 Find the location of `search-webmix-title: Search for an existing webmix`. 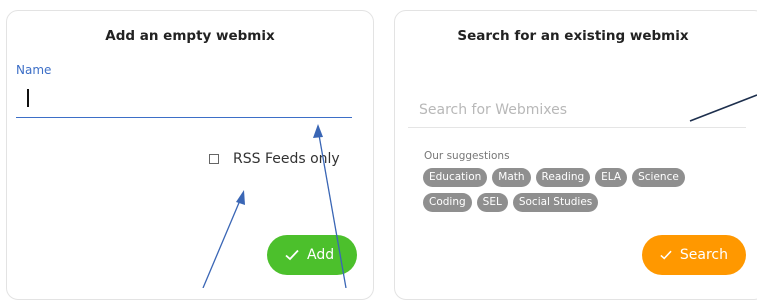

search-webmix-title: Search for an existing webmix is located at coordinates (573, 36).